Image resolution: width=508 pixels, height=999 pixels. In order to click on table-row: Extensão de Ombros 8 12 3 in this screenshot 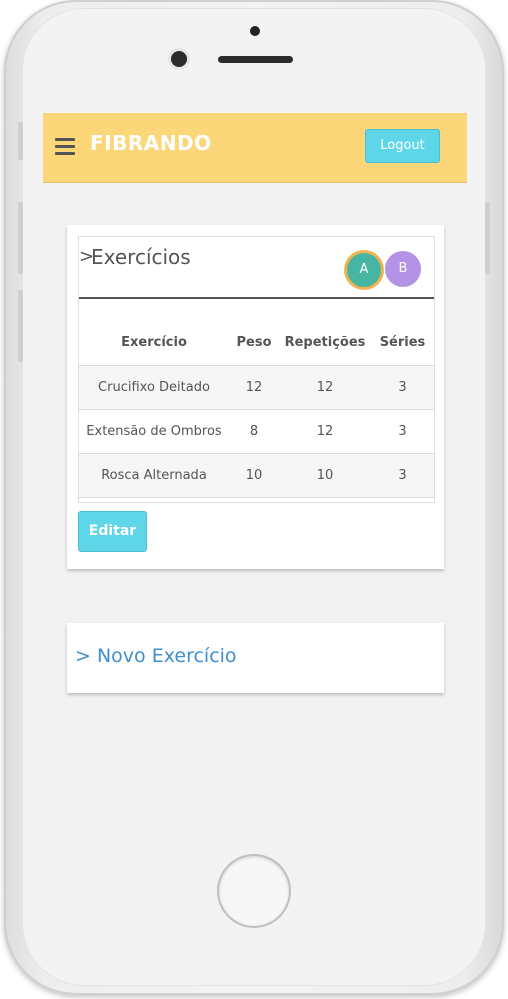, I will do `click(256, 431)`.